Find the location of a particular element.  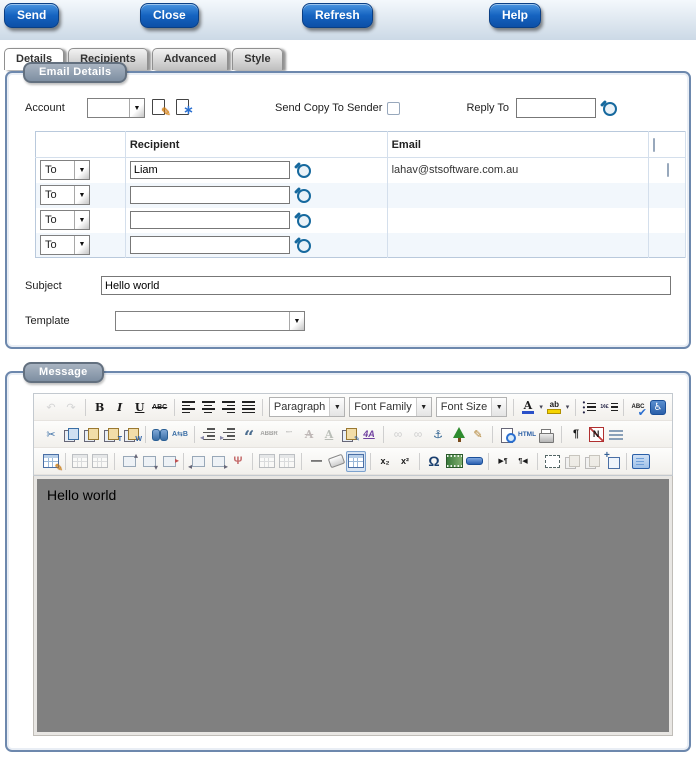

merge-cells-icon is located at coordinates (287, 461).